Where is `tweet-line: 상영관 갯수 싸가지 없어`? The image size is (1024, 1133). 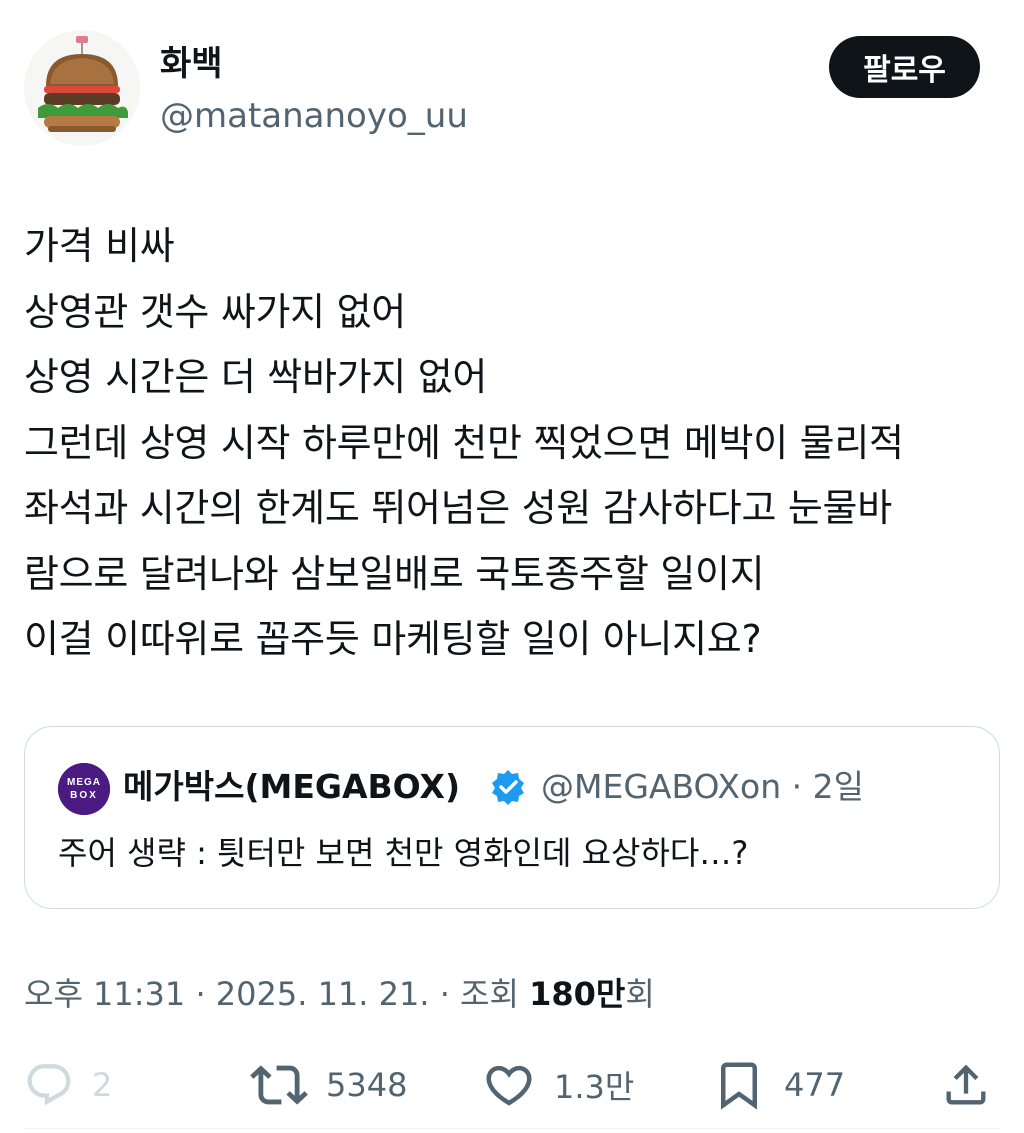 tweet-line: 상영관 갯수 싸가지 없어 is located at coordinates (215, 311).